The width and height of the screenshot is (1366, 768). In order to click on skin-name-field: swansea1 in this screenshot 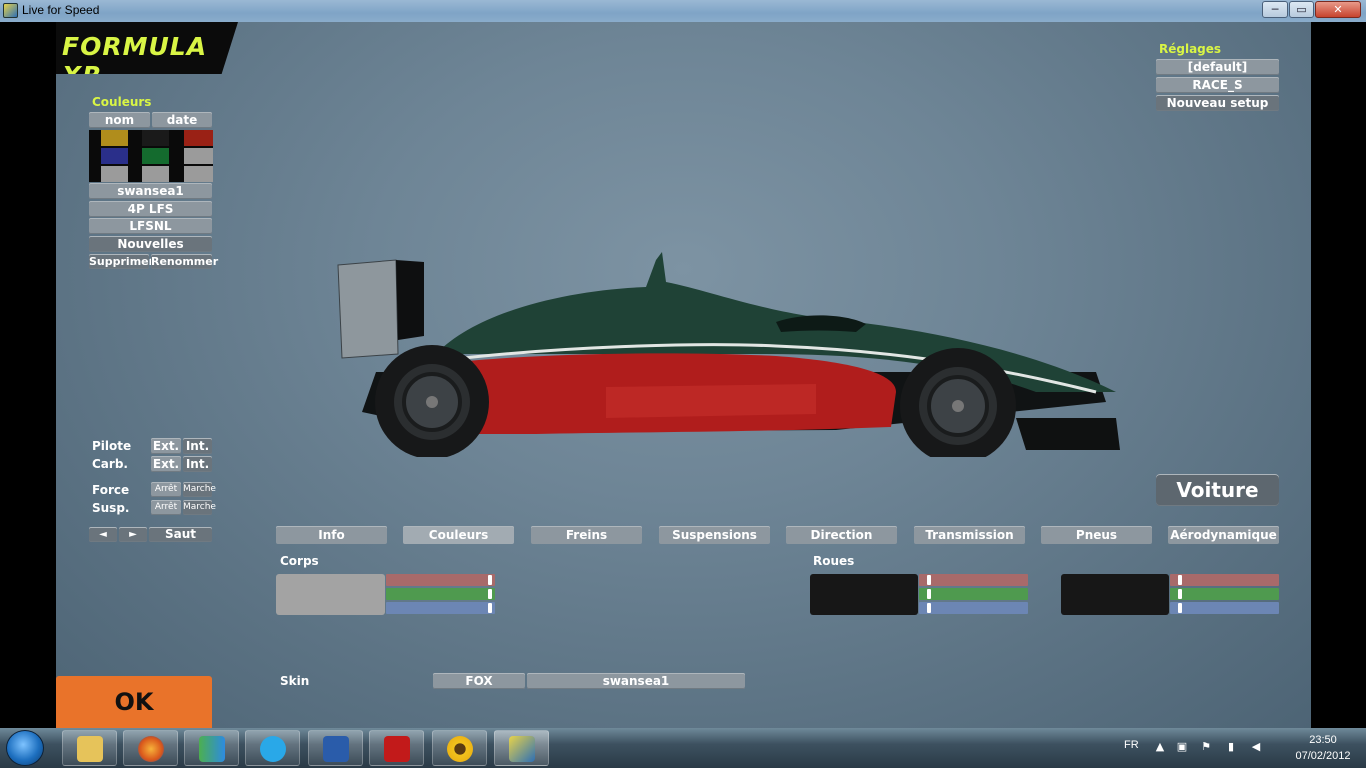, I will do `click(636, 681)`.